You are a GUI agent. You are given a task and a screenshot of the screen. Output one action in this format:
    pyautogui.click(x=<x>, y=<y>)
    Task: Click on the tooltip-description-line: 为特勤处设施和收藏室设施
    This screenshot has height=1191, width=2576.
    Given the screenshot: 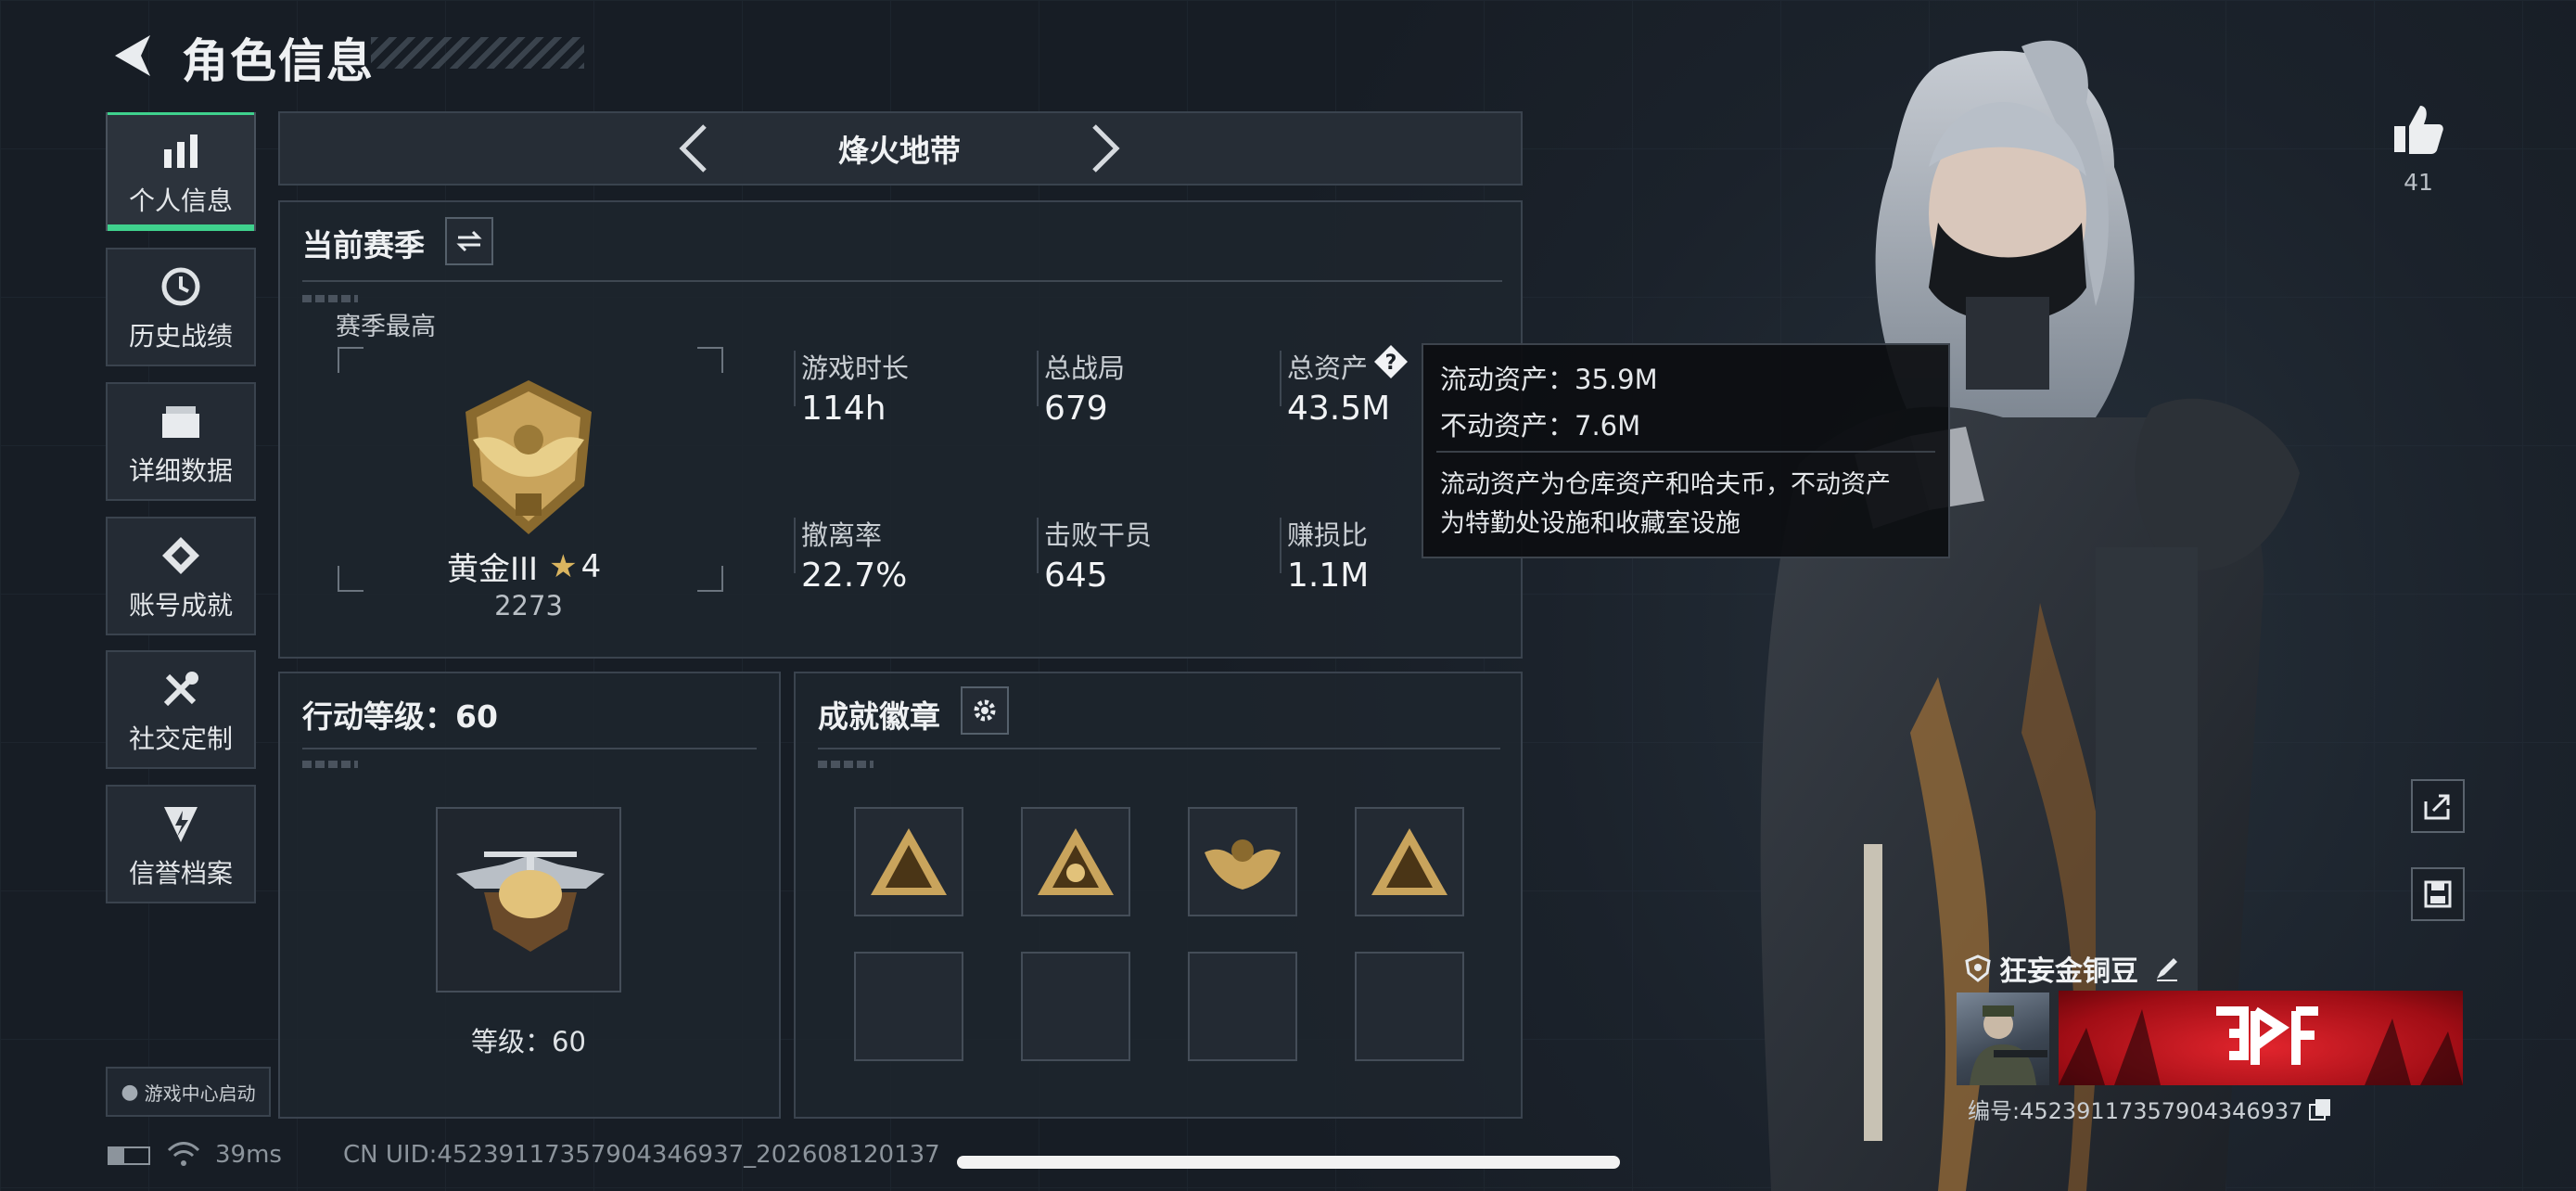 What is the action you would take?
    pyautogui.click(x=1591, y=523)
    